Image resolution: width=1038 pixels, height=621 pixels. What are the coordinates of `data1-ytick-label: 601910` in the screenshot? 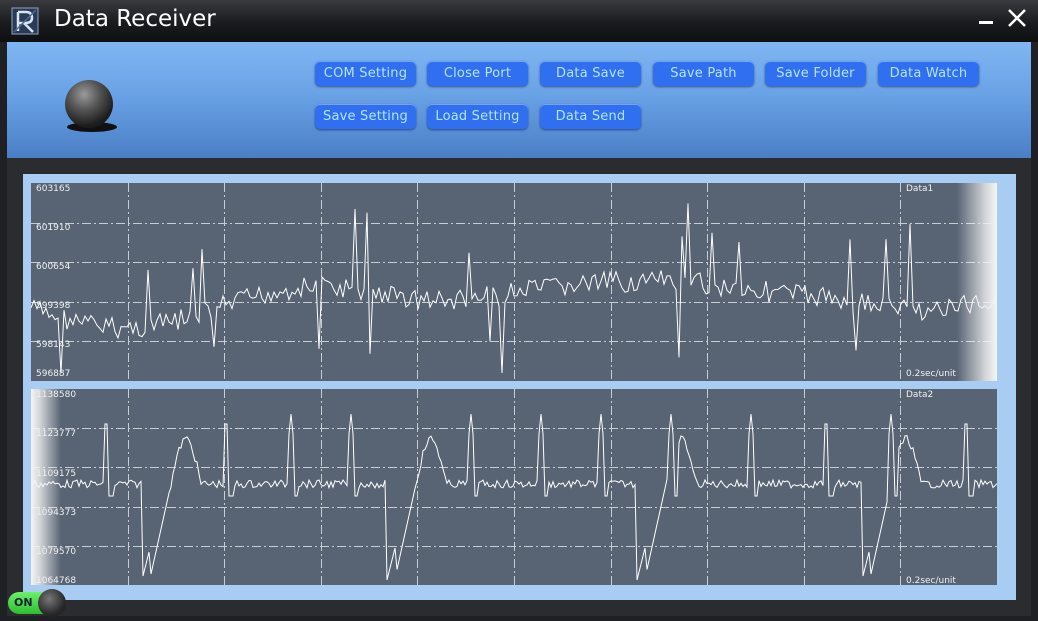 It's located at (53, 228).